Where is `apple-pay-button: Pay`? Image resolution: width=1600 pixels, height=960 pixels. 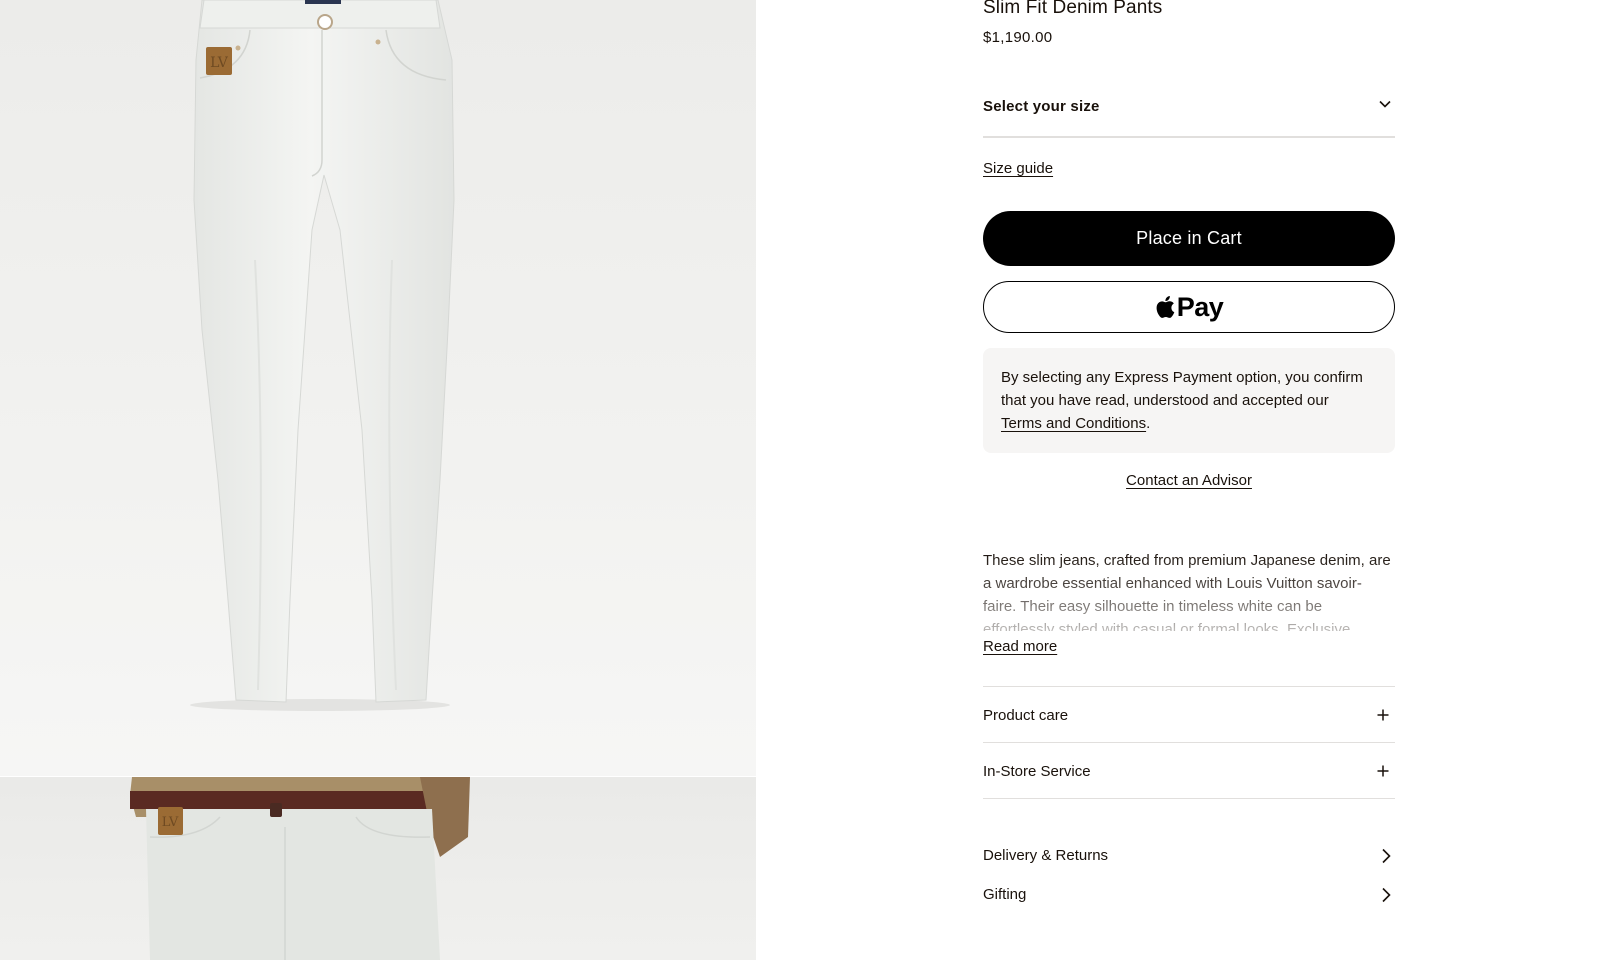
apple-pay-button: Pay is located at coordinates (1189, 307).